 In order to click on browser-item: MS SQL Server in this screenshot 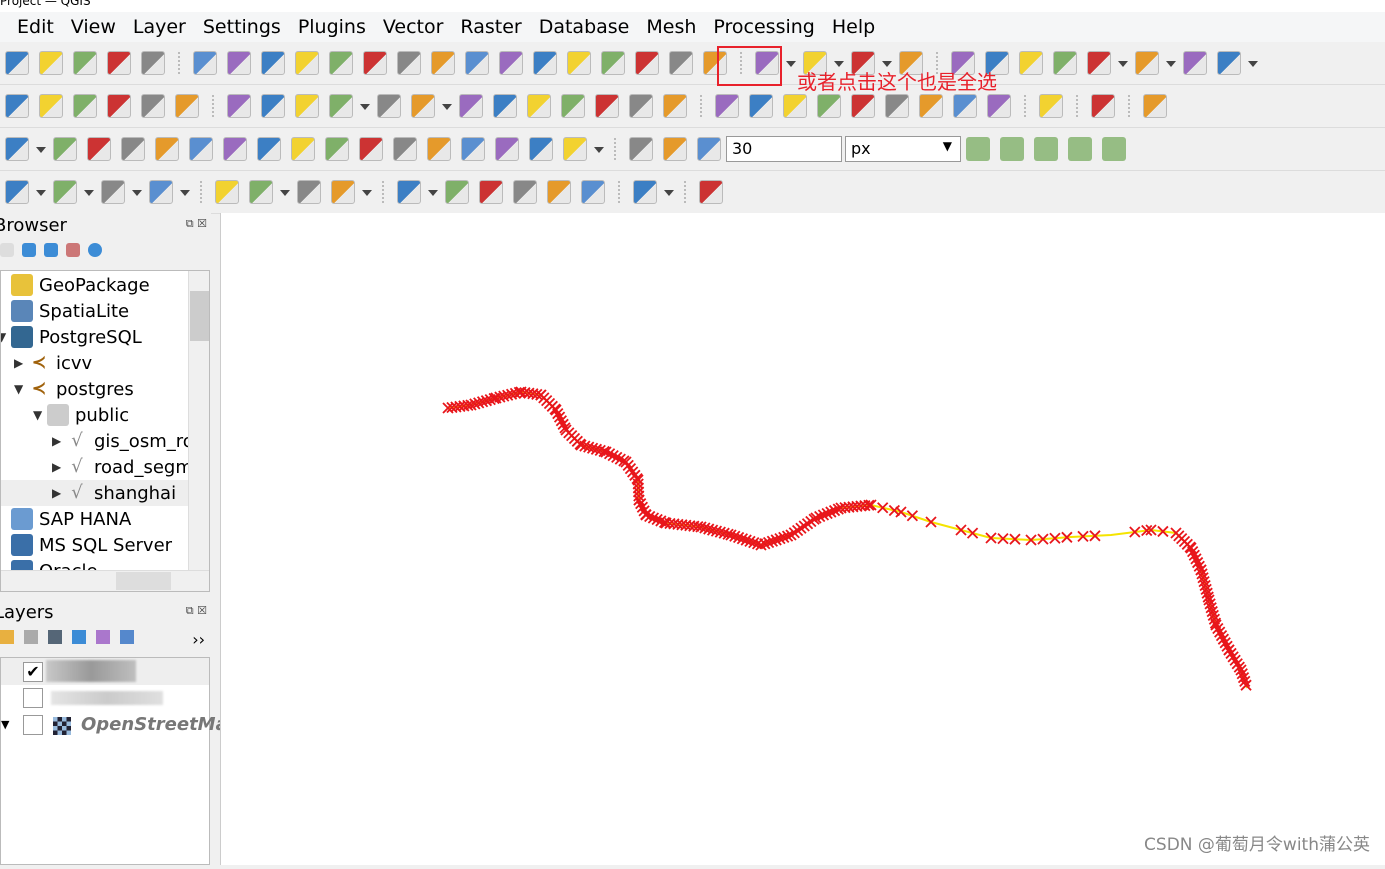, I will do `click(86, 545)`.